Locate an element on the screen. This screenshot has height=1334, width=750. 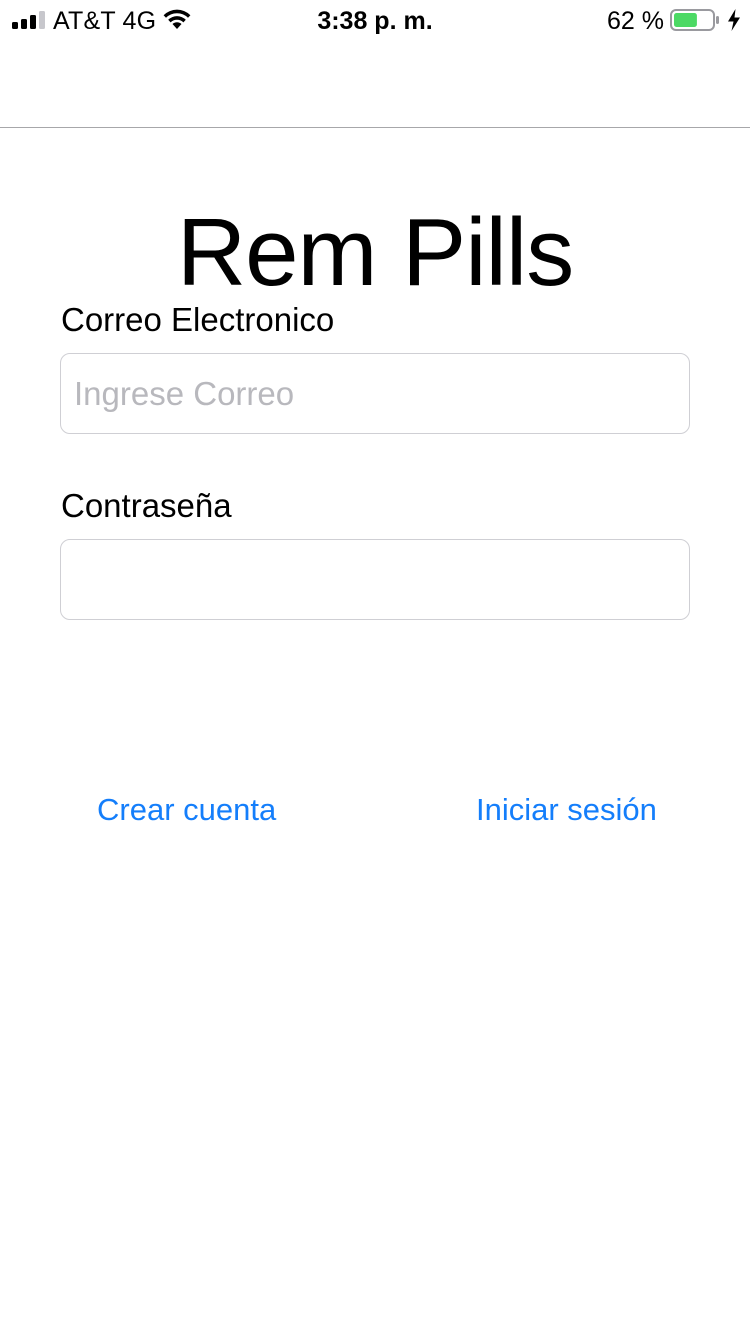
create-account-button: Crear cuenta is located at coordinates (186, 810).